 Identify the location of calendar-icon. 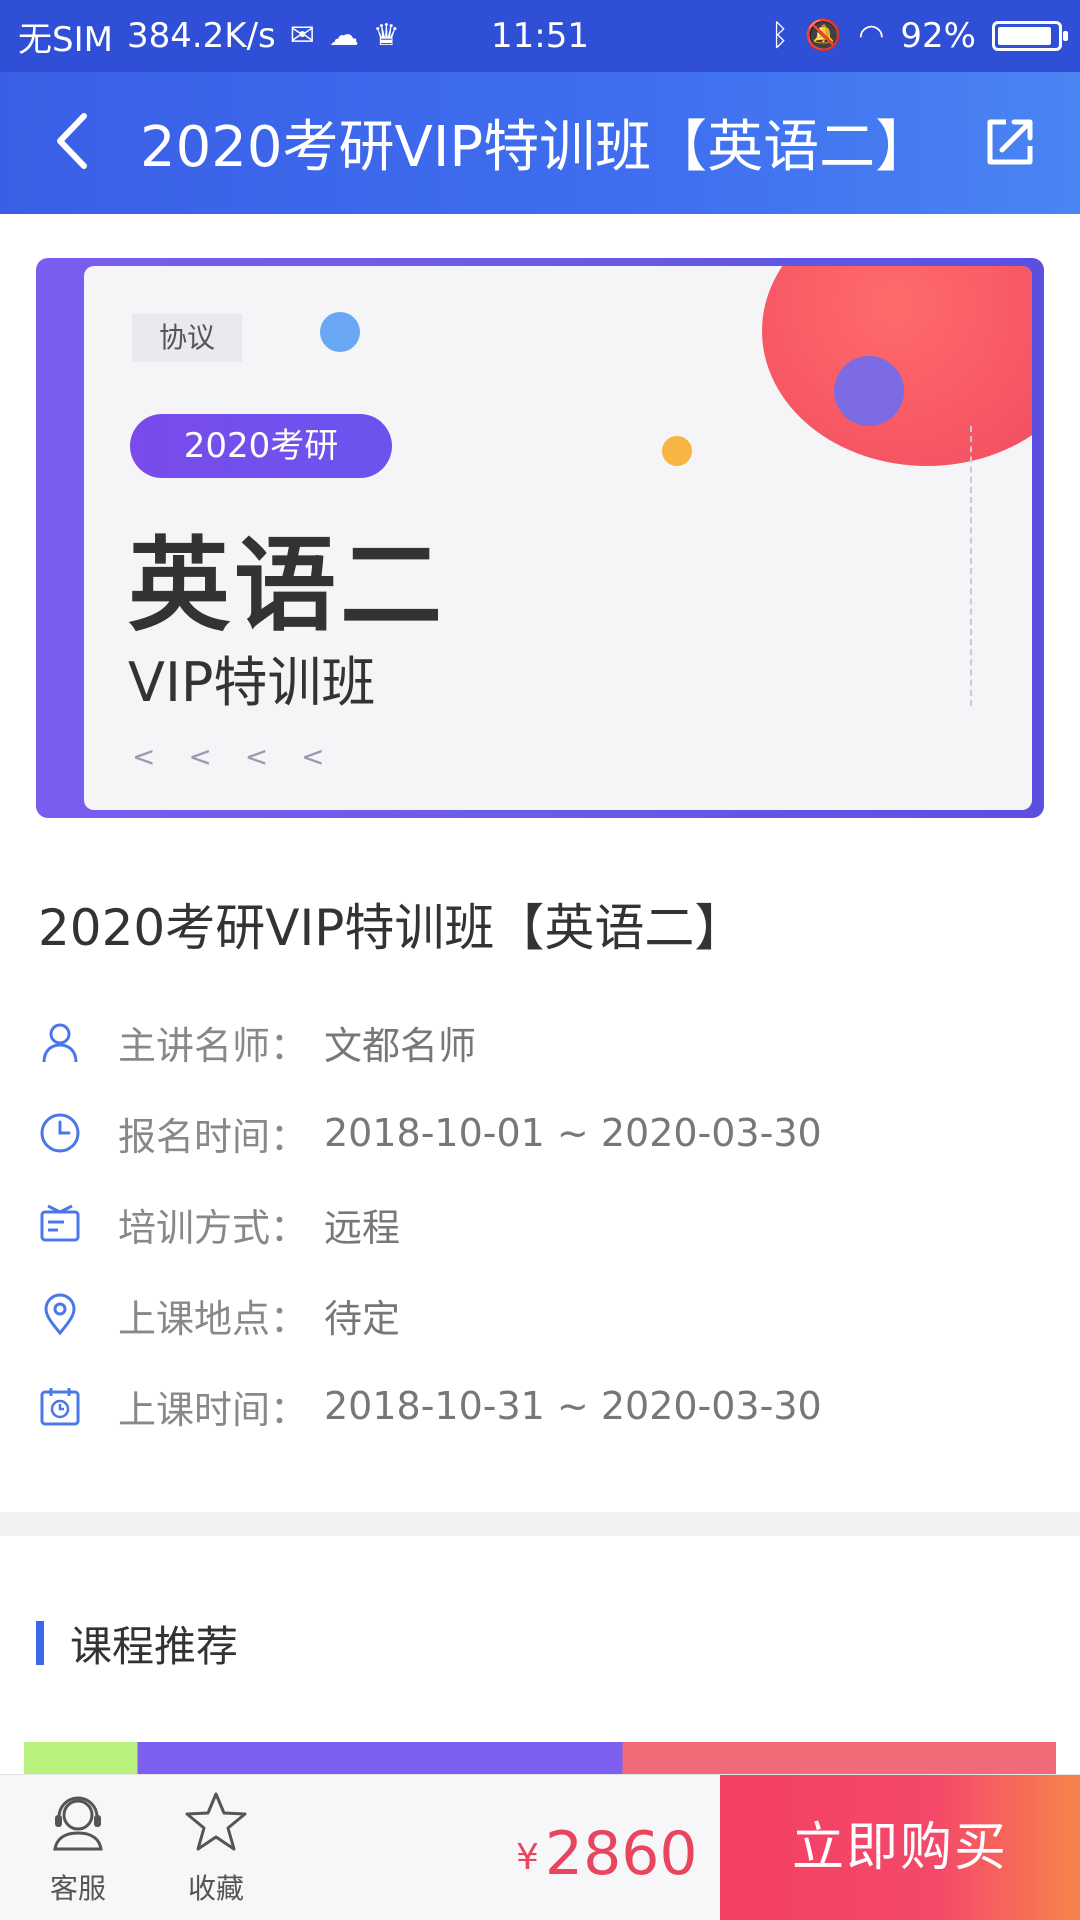
(60, 1407).